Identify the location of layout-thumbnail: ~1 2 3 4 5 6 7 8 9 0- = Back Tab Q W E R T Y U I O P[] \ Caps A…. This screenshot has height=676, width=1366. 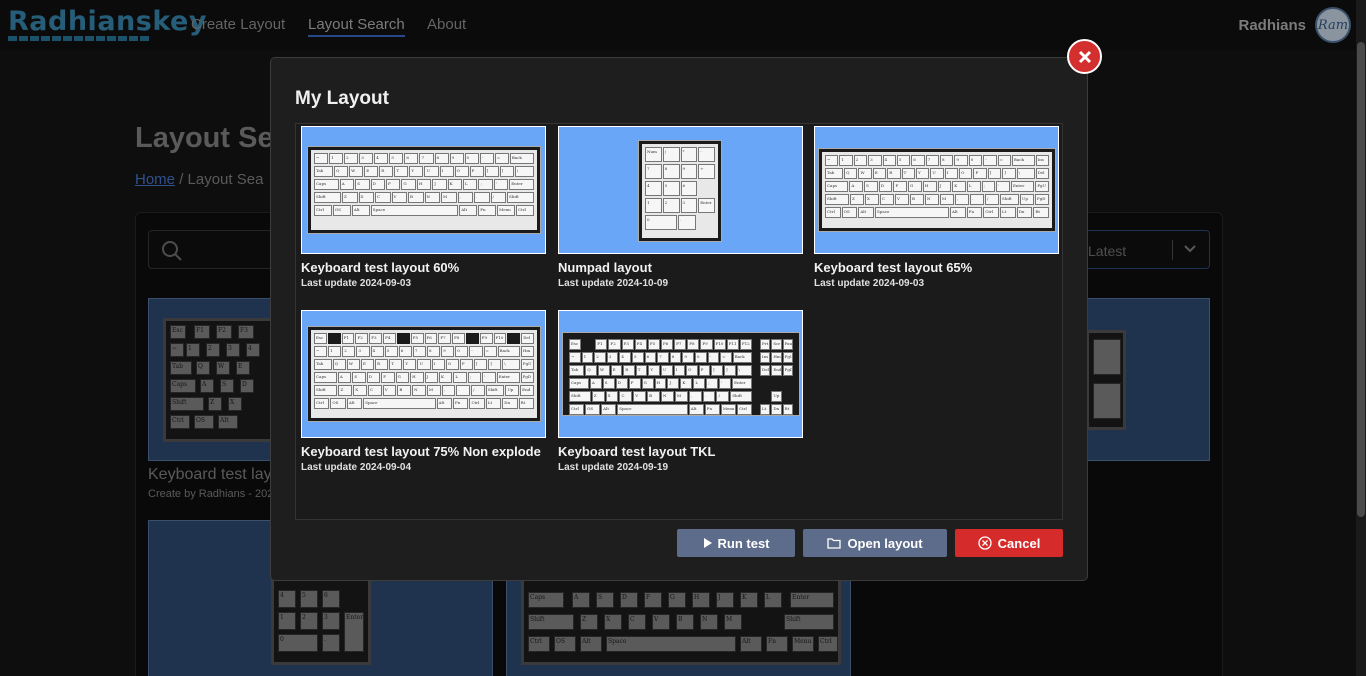
(423, 190).